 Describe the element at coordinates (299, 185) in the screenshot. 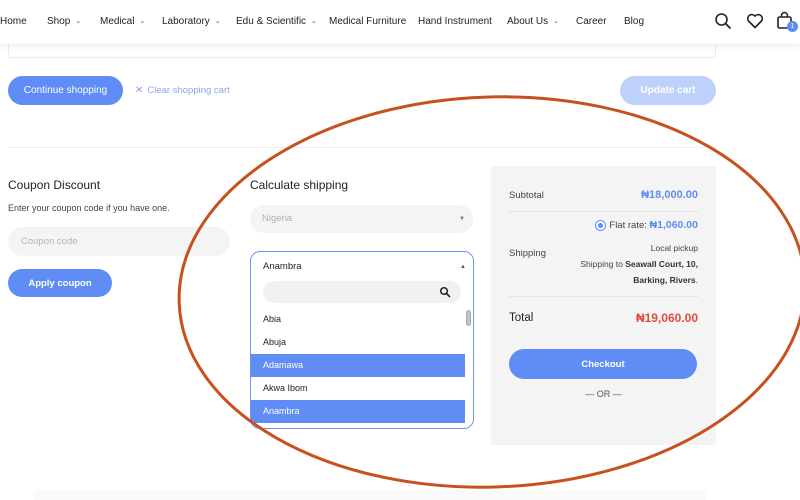

I see `shipping-title: Calculate shipping` at that location.